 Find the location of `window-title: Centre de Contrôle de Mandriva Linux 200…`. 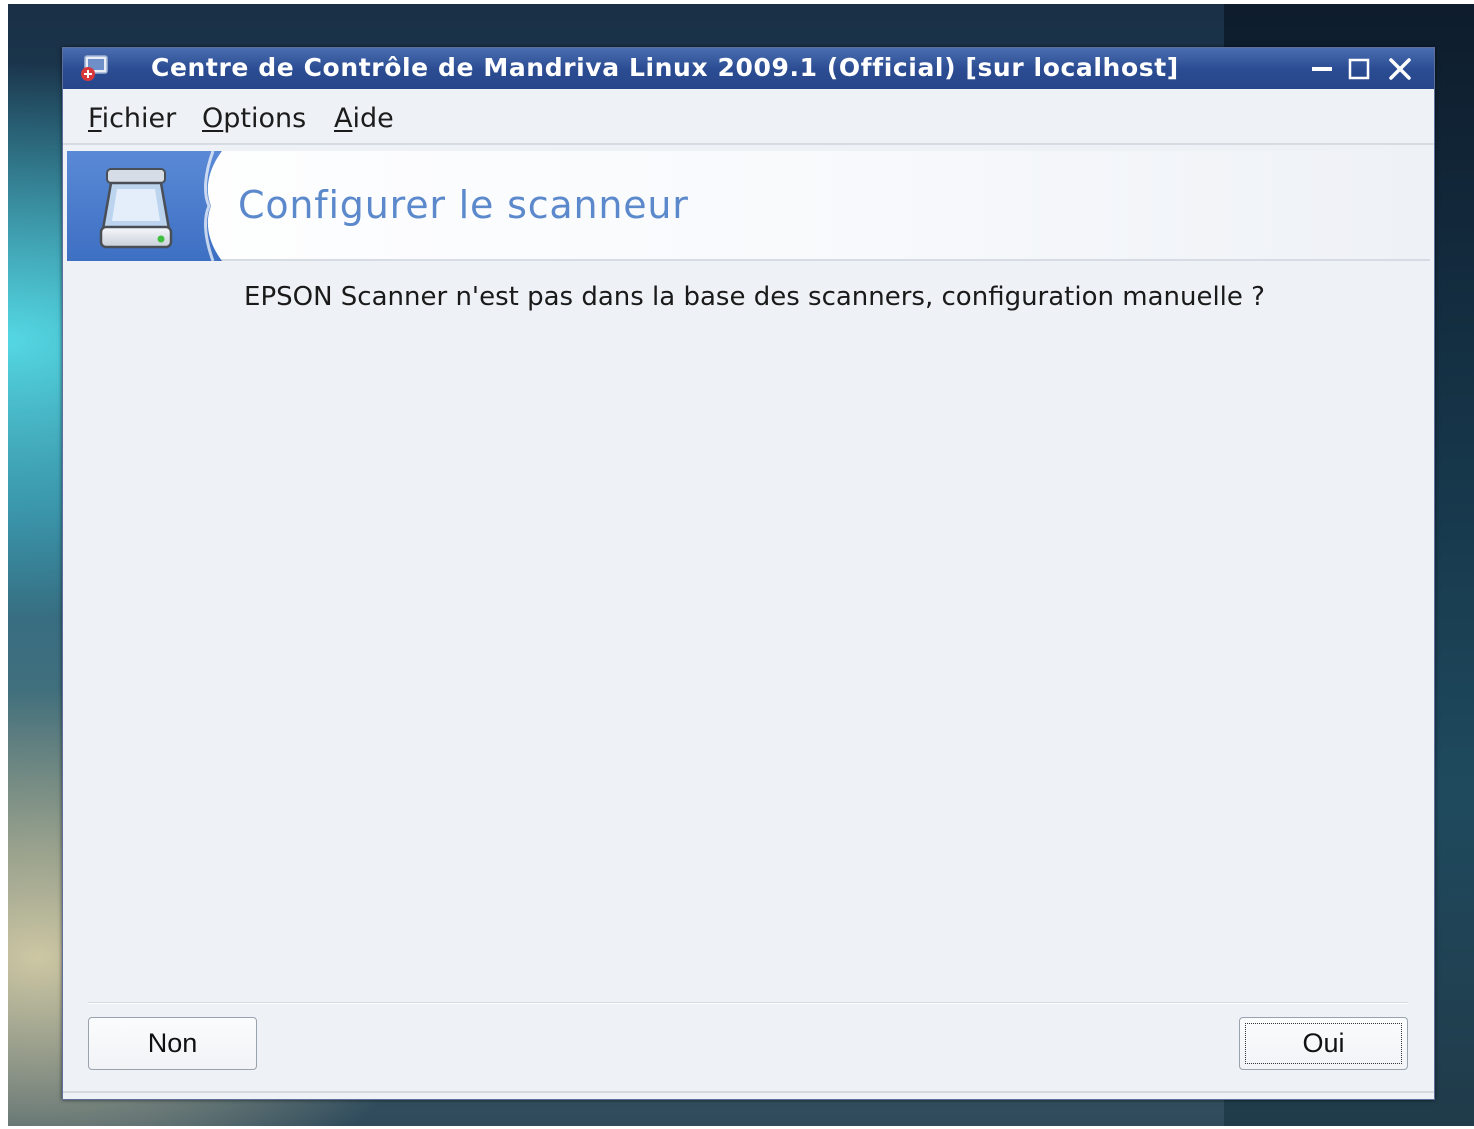

window-title: Centre de Contrôle de Mandriva Linux 200… is located at coordinates (665, 67).